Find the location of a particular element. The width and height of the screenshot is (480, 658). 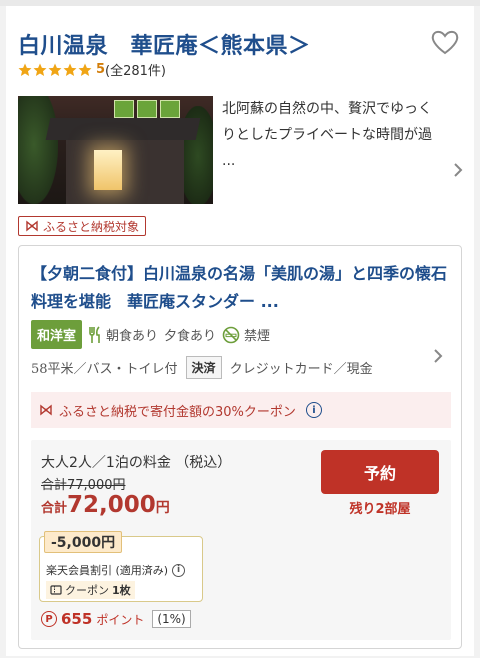

heart-outline-icon is located at coordinates (445, 42).